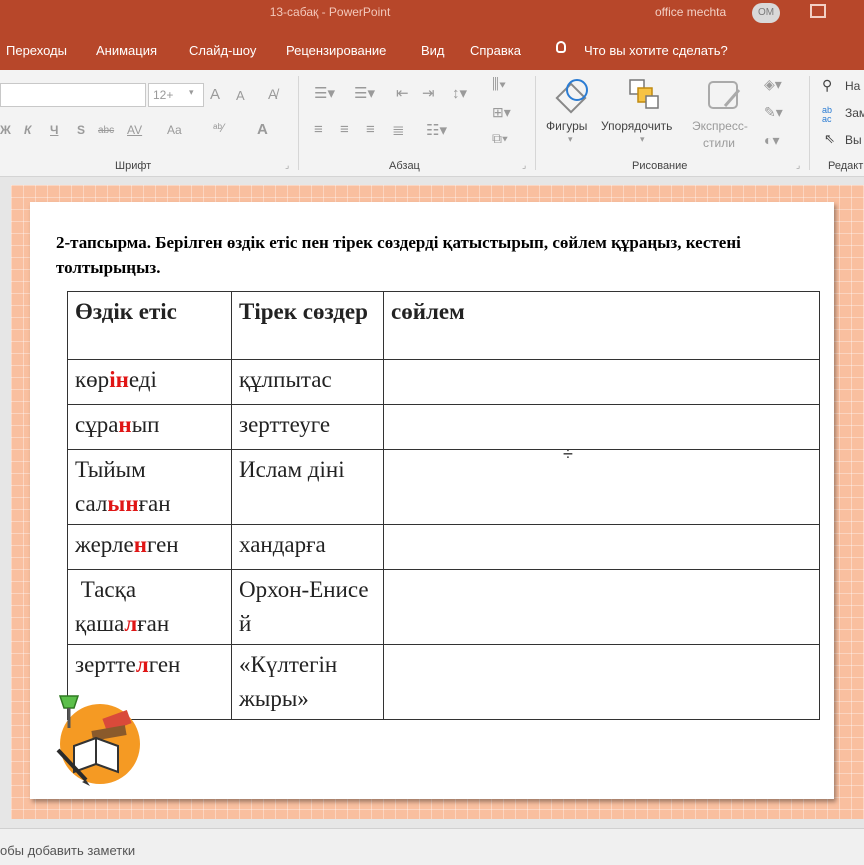  What do you see at coordinates (262, 129) in the screenshot?
I see `font-color-button: A` at bounding box center [262, 129].